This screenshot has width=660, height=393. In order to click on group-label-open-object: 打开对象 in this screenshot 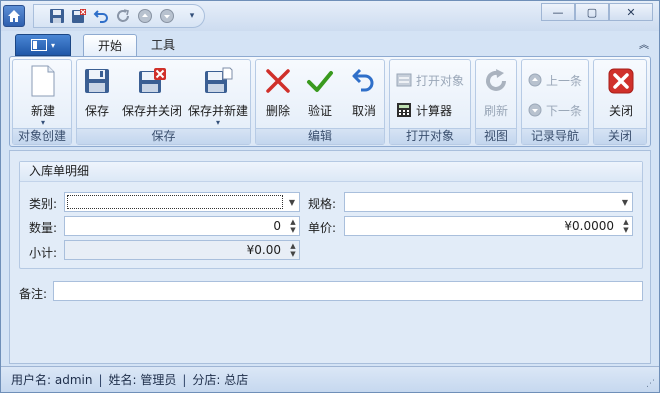, I will do `click(430, 136)`.